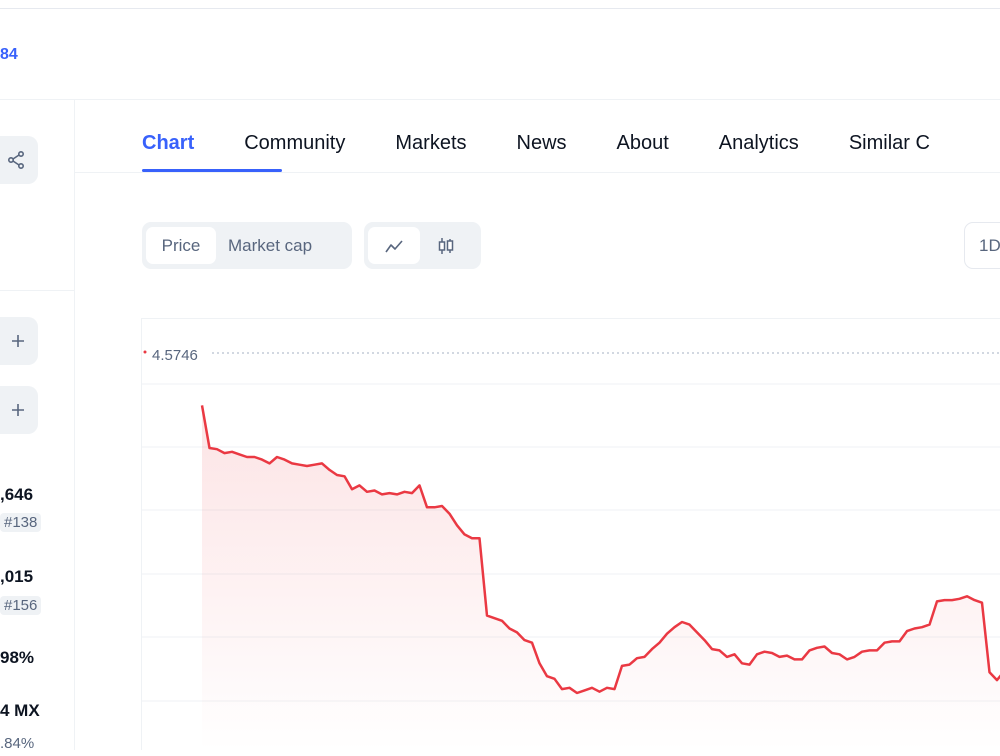 The height and width of the screenshot is (756, 1000). Describe the element at coordinates (430, 146) in the screenshot. I see `tab-markets: Markets` at that location.